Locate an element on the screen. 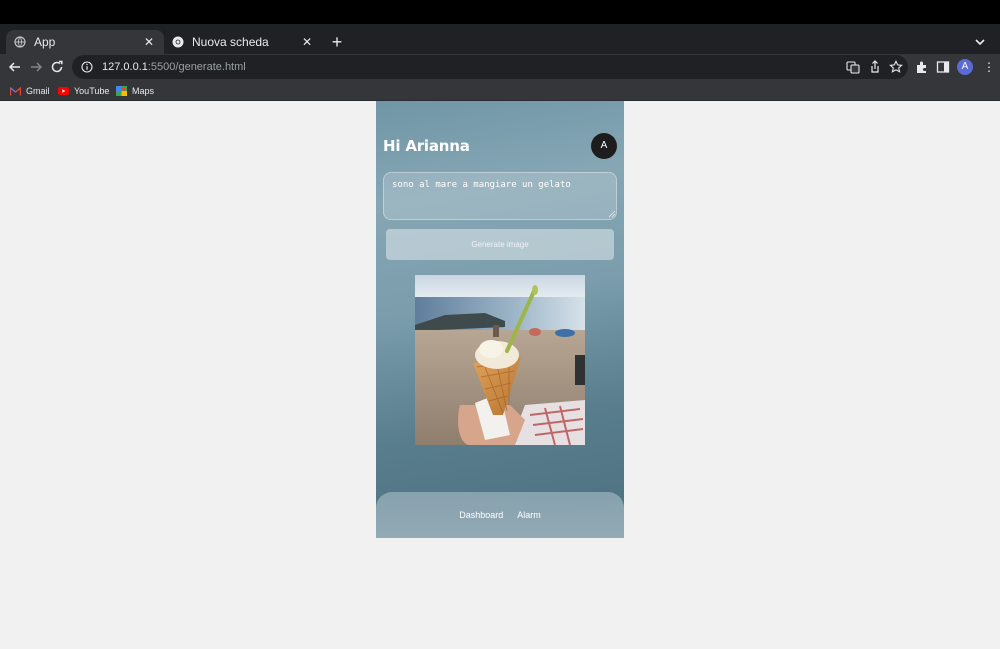 This screenshot has width=1000, height=649. bookmark-label: YouTube is located at coordinates (92, 91).